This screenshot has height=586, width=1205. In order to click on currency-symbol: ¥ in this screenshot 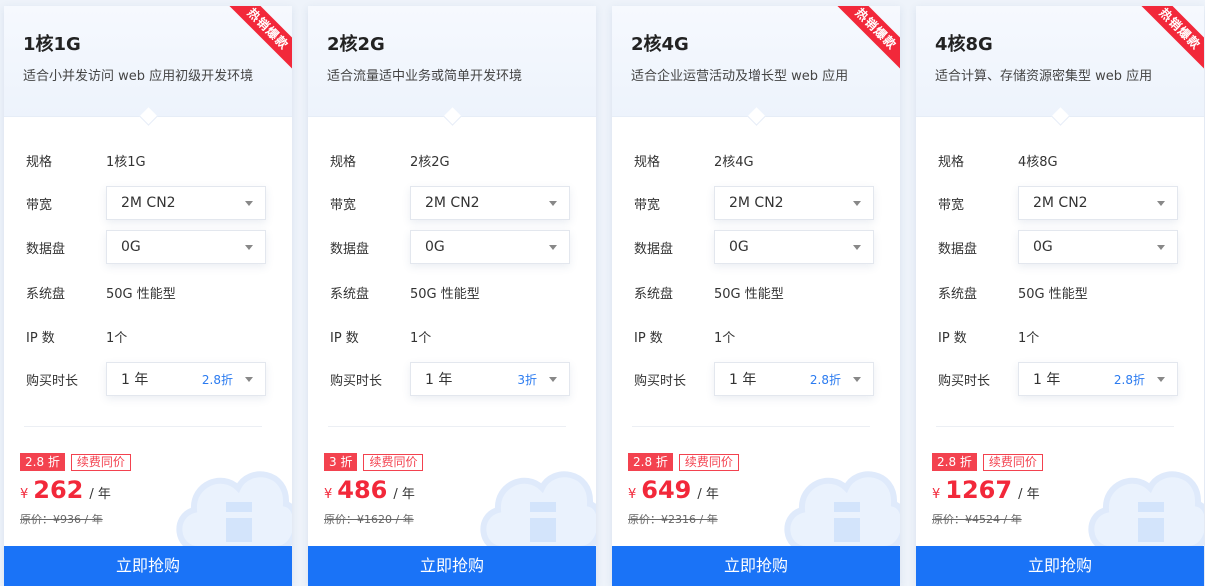, I will do `click(328, 494)`.